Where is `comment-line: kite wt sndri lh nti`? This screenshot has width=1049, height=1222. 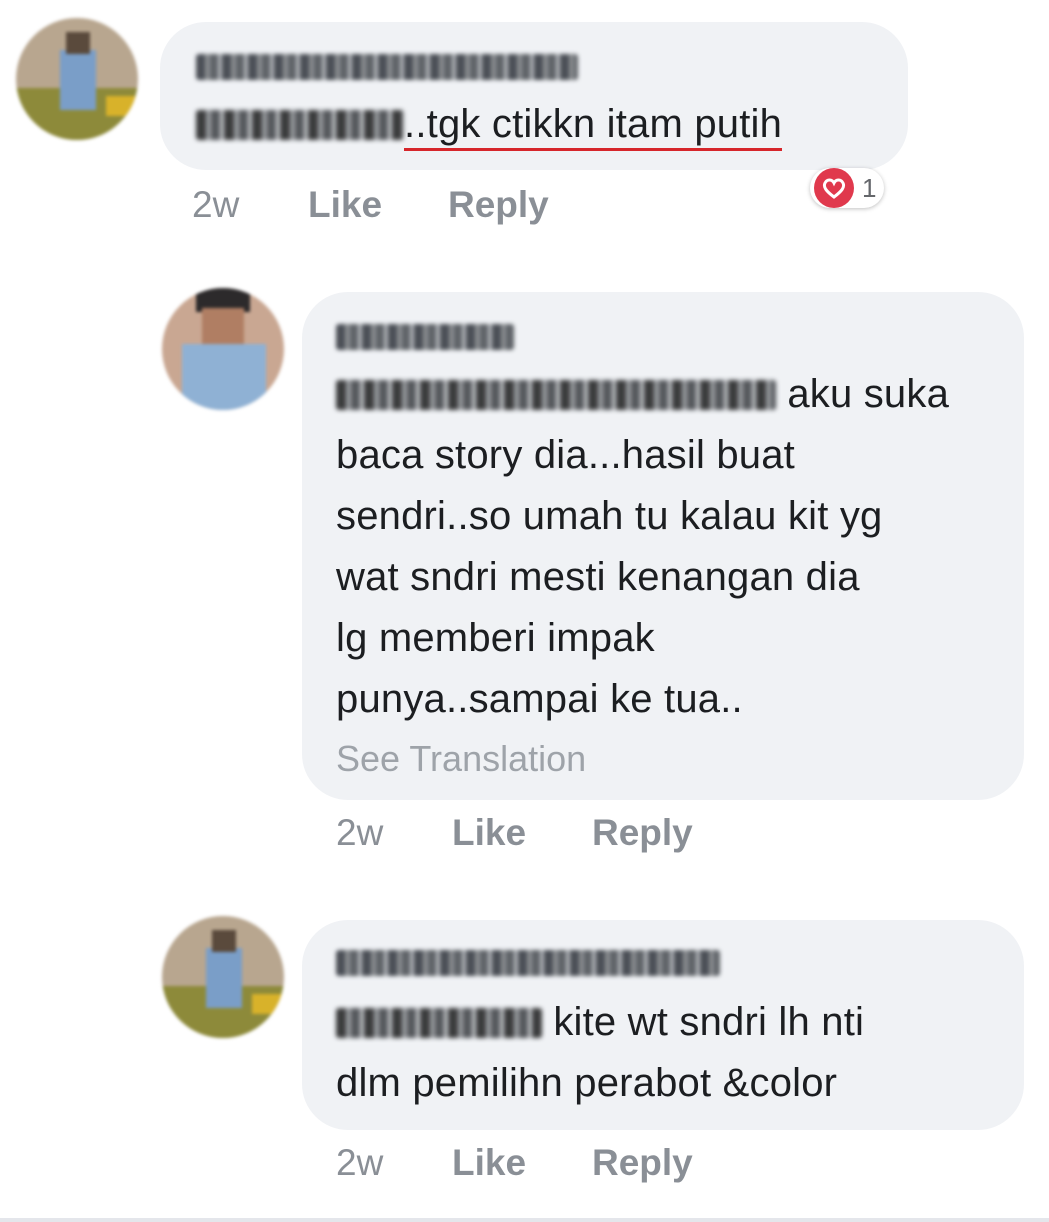 comment-line: kite wt sndri lh nti is located at coordinates (600, 1022).